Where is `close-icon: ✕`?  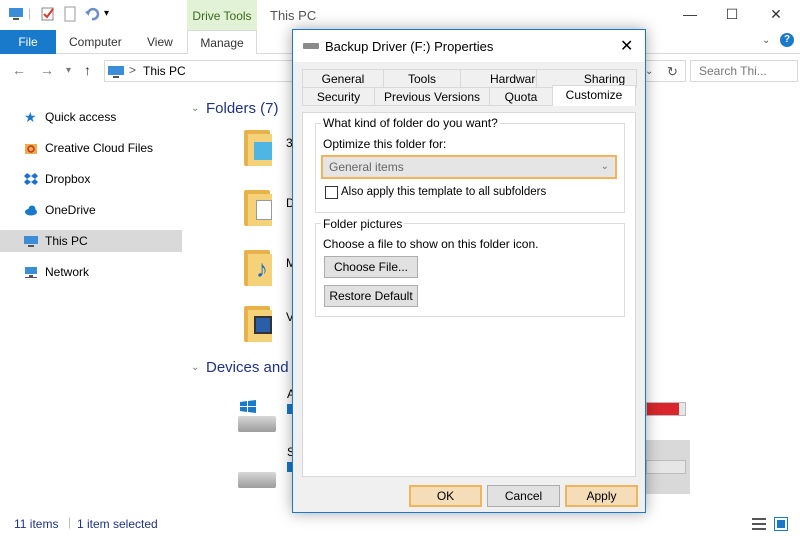 close-icon: ✕ is located at coordinates (626, 46).